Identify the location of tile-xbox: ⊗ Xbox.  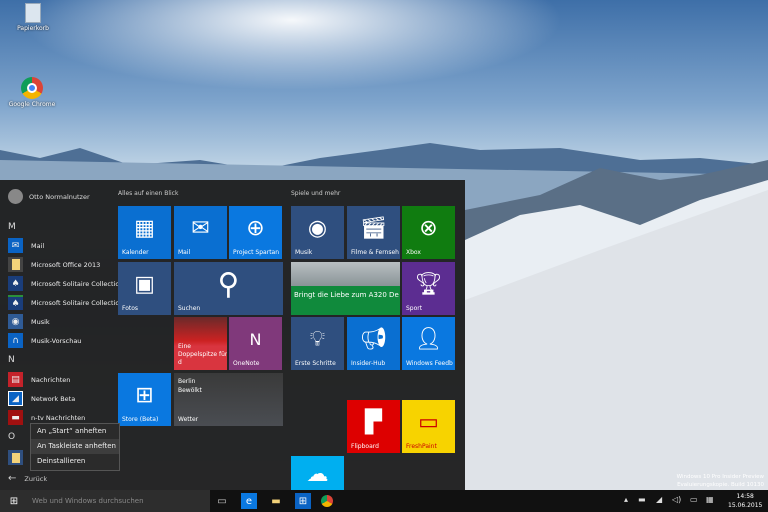
(428, 232).